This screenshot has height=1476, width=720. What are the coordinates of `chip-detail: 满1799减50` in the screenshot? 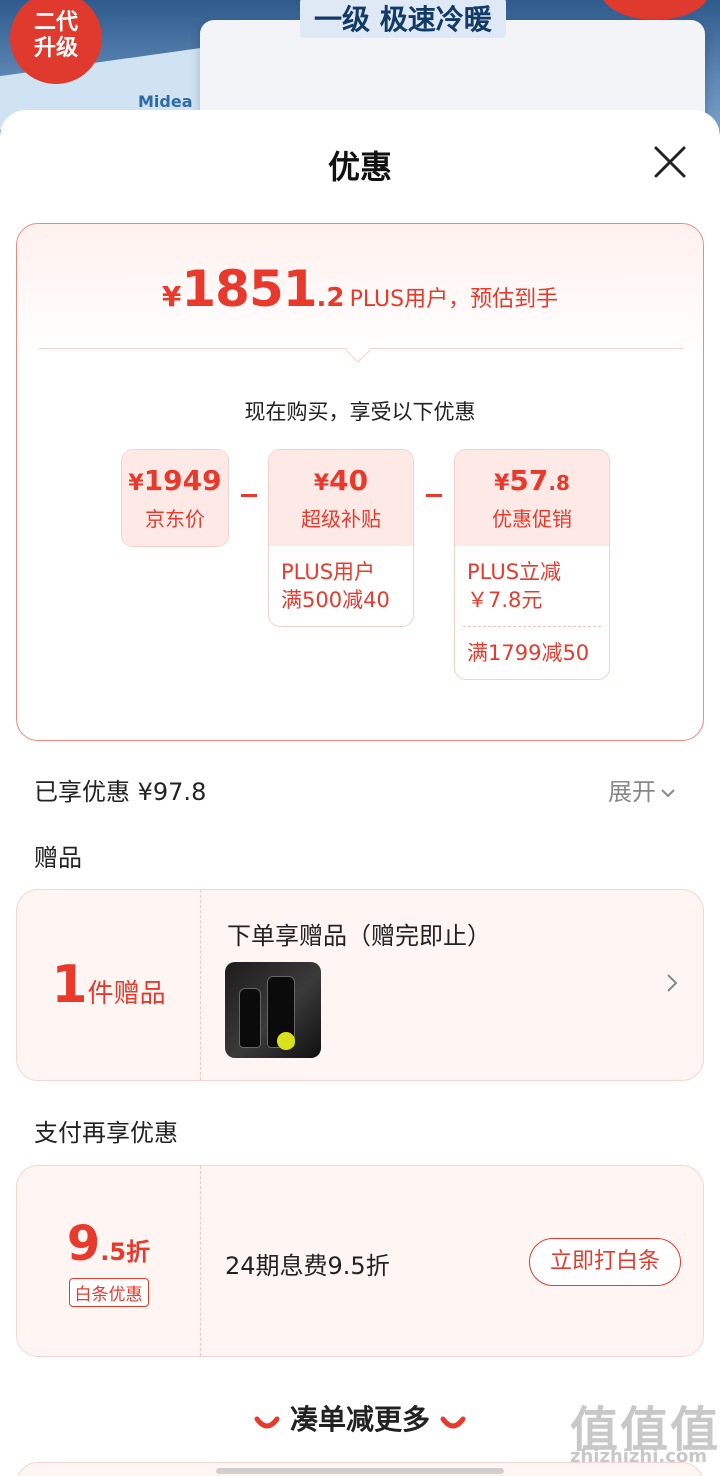 It's located at (528, 653).